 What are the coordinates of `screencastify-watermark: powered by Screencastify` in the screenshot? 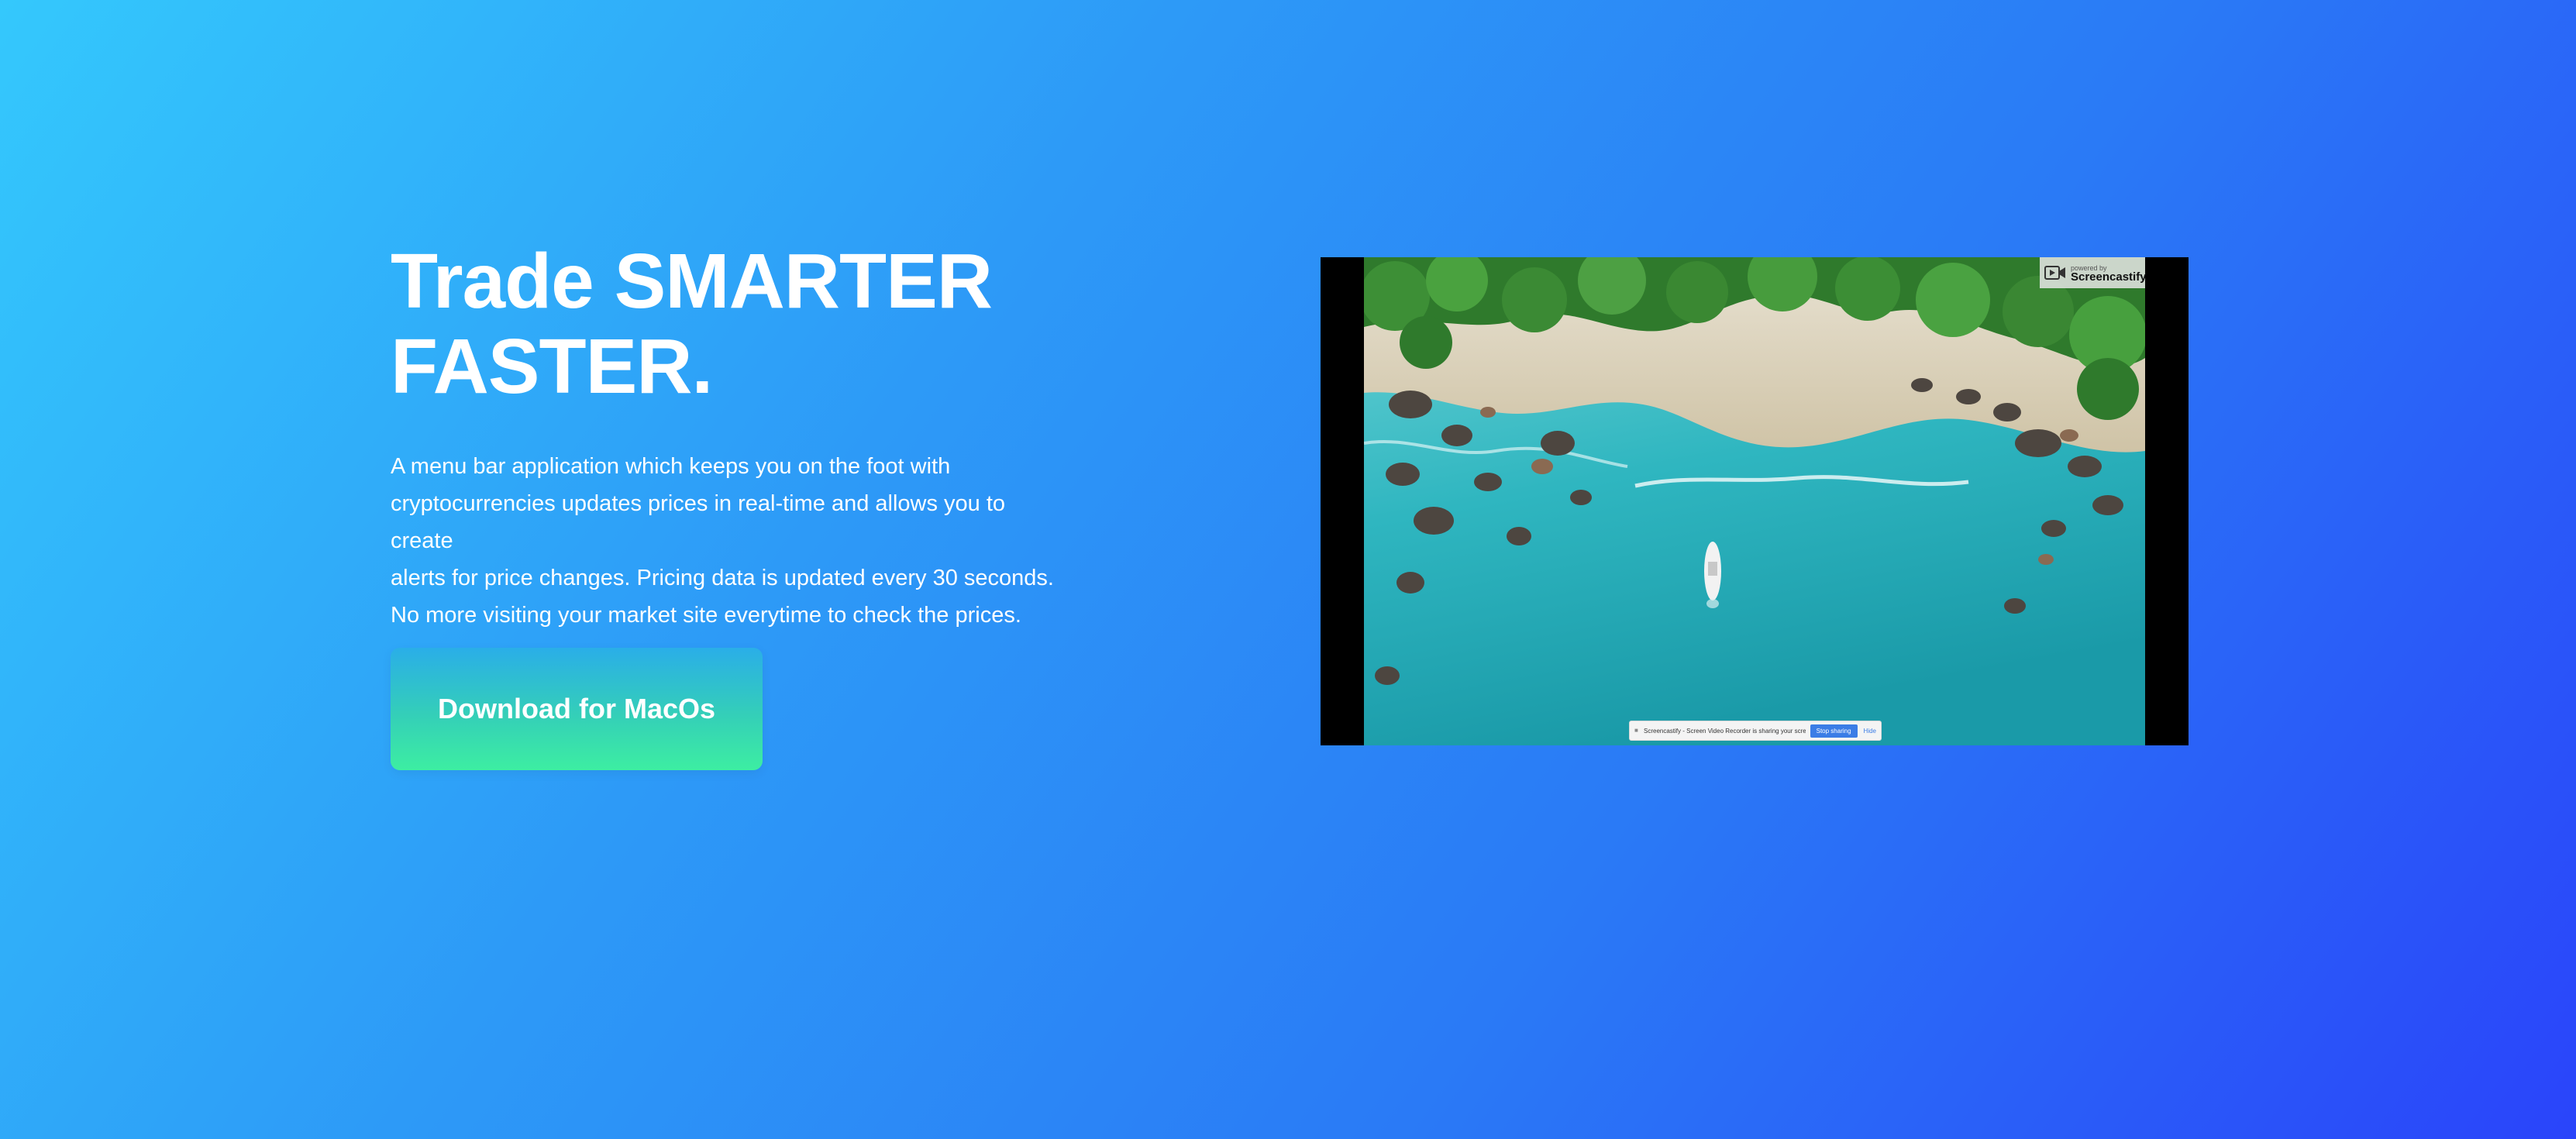 It's located at (2093, 273).